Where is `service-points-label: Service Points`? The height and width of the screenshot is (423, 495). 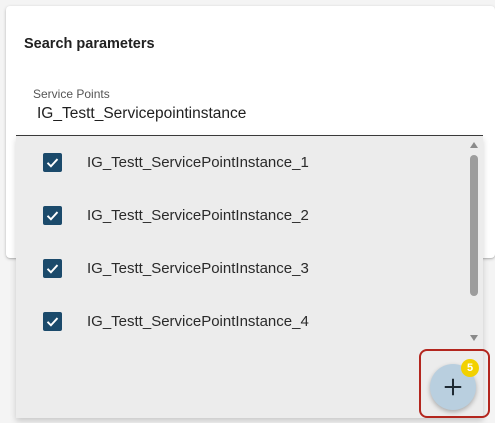 service-points-label: Service Points is located at coordinates (71, 94).